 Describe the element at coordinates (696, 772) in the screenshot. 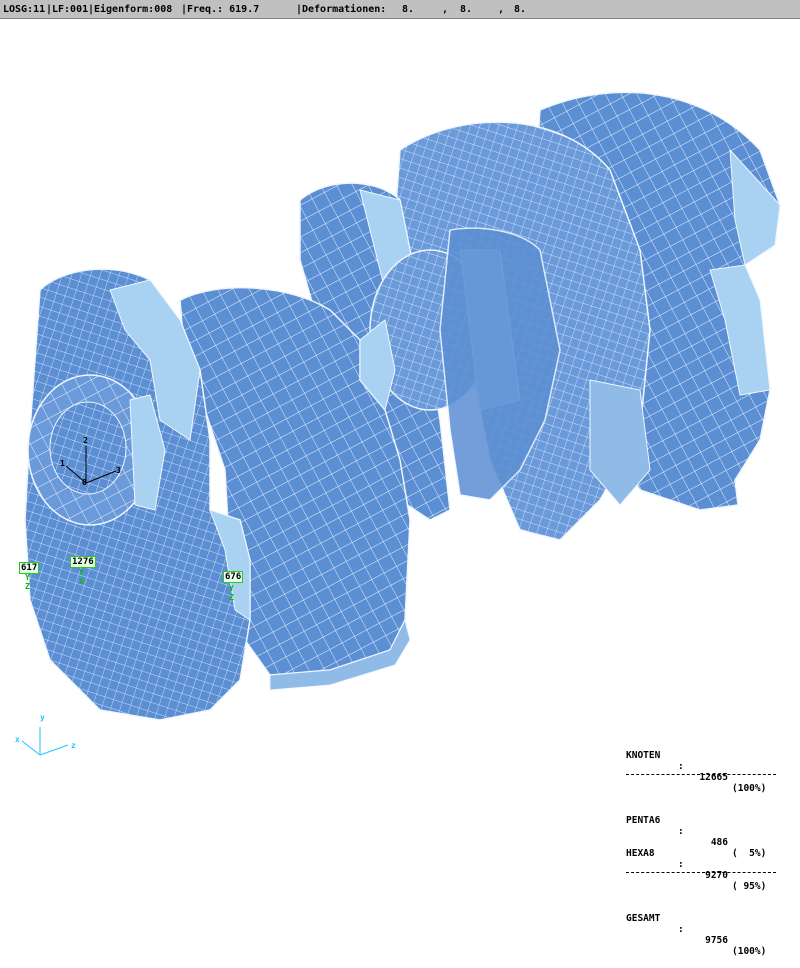

I see `stat-row-knoten: KNOTEN : 12665 (100%)` at that location.